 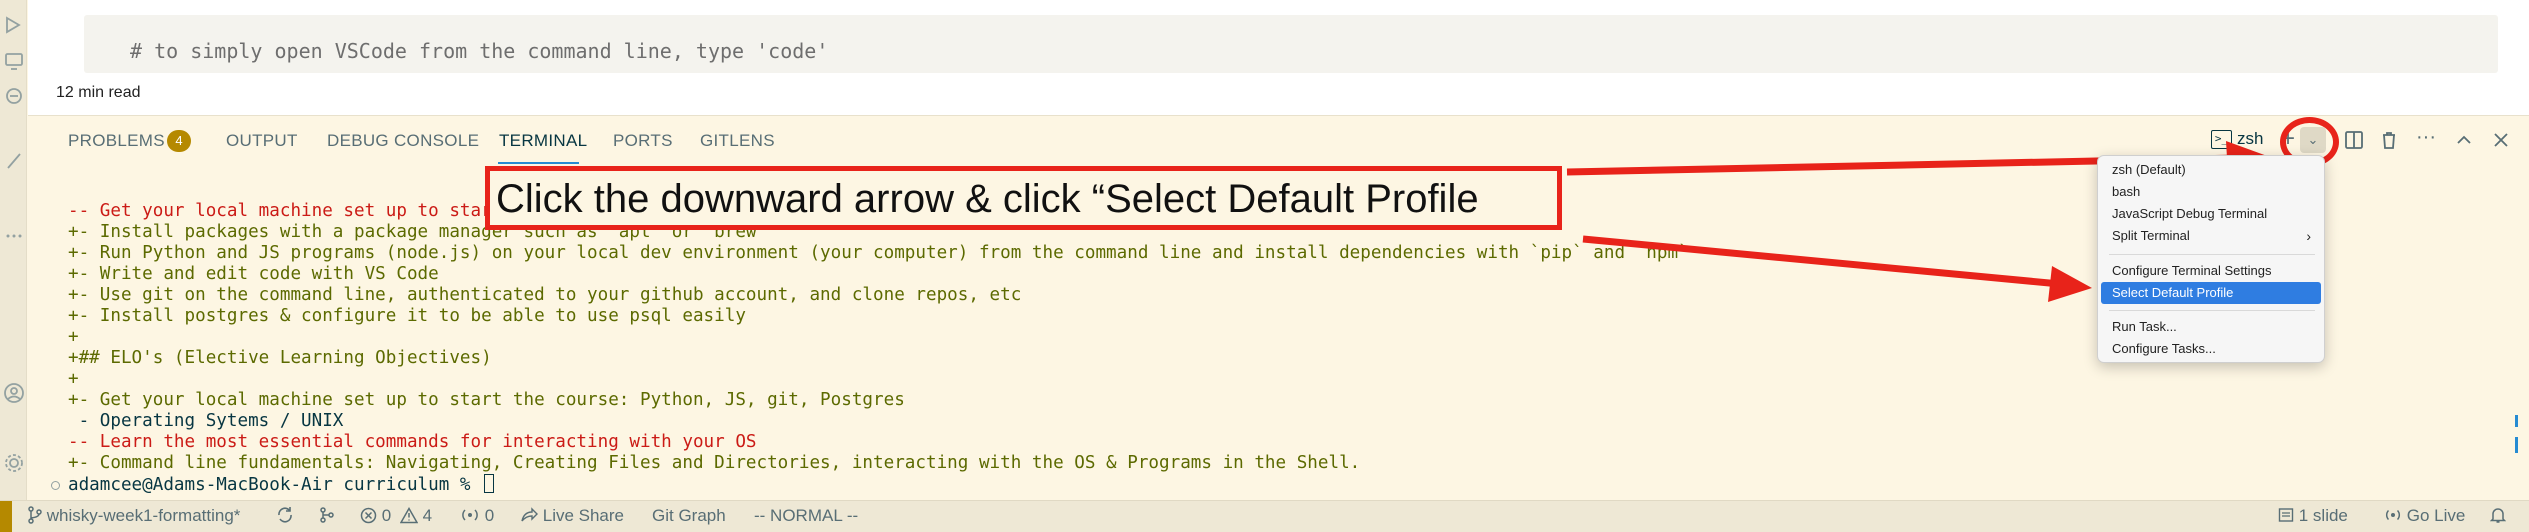 I want to click on split-terminal-icon, so click(x=2354, y=141).